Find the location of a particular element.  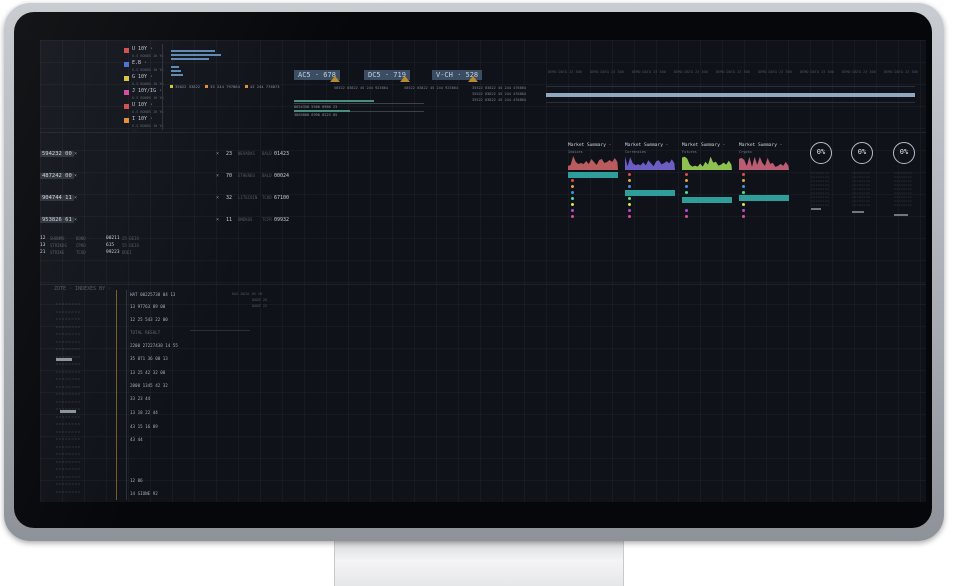

legend-label: U 10Y · is located at coordinates (143, 105).